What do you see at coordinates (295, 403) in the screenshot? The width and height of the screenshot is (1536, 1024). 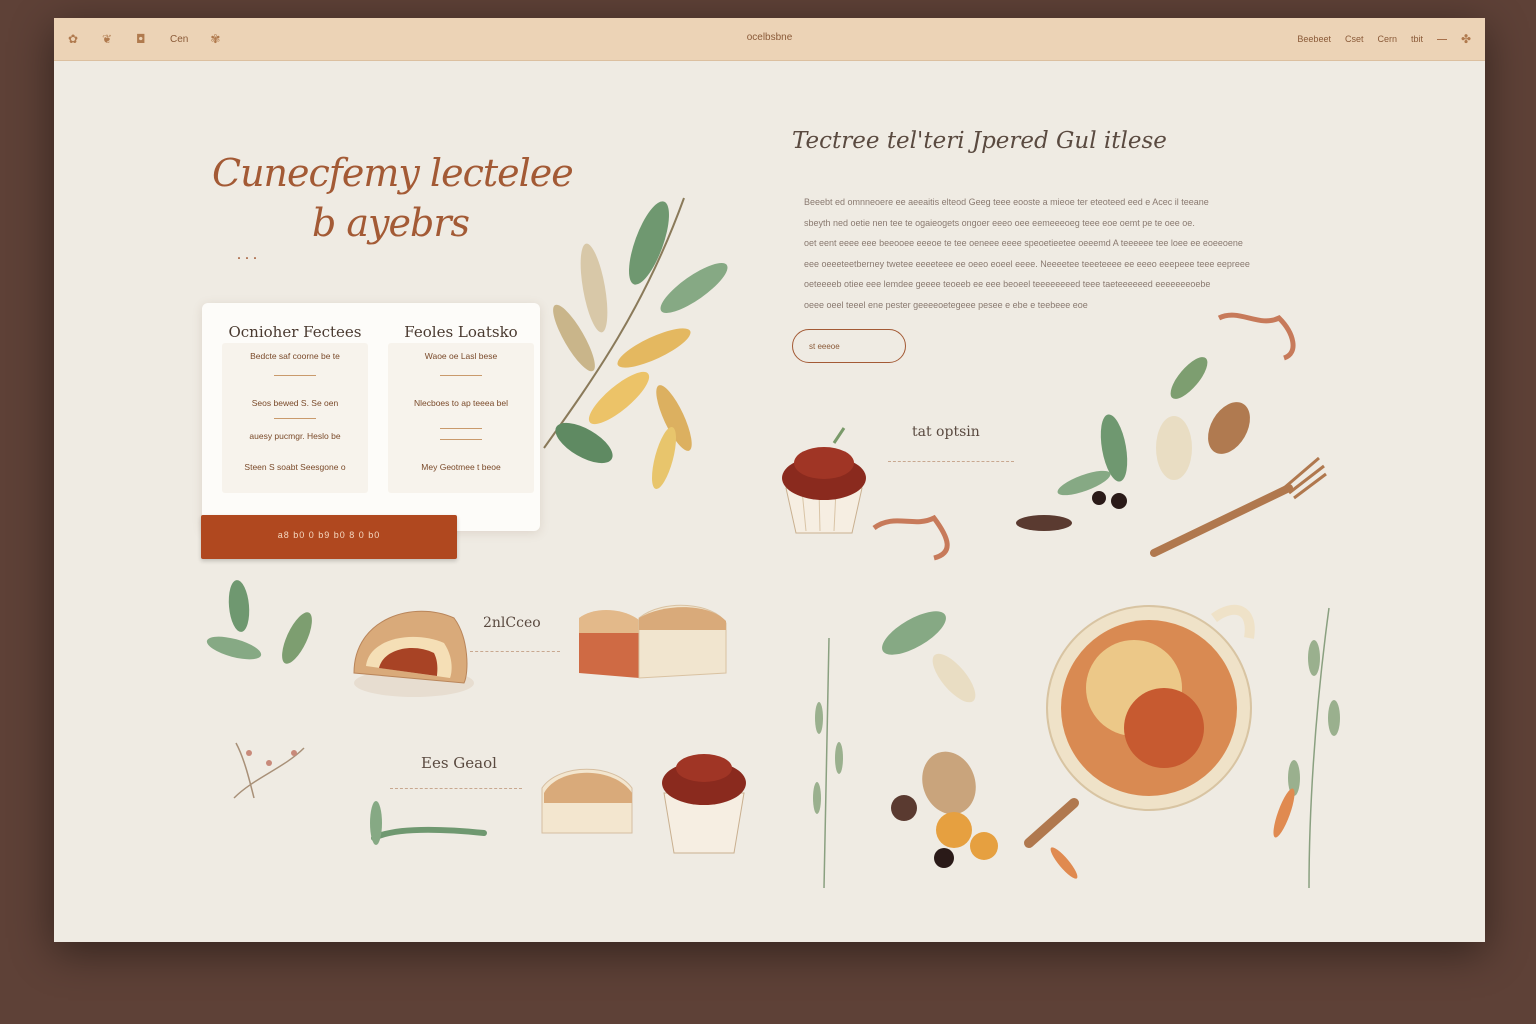 I see `card-column-1-row: Seos bewed S. Se oen` at bounding box center [295, 403].